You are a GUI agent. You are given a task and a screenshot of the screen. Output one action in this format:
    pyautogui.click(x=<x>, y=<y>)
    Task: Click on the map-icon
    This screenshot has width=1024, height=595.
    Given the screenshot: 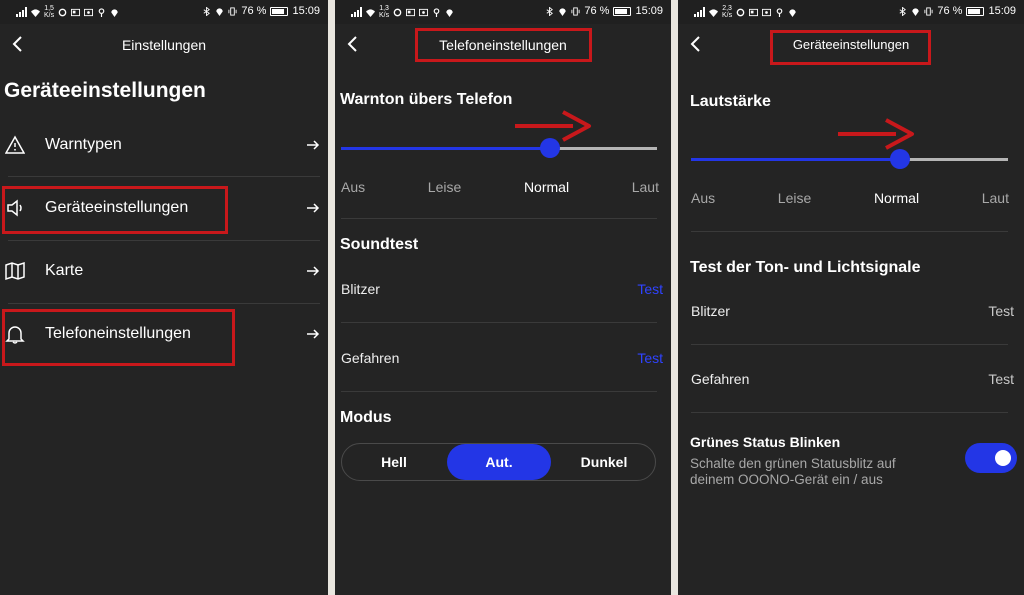 What is the action you would take?
    pyautogui.click(x=15, y=271)
    